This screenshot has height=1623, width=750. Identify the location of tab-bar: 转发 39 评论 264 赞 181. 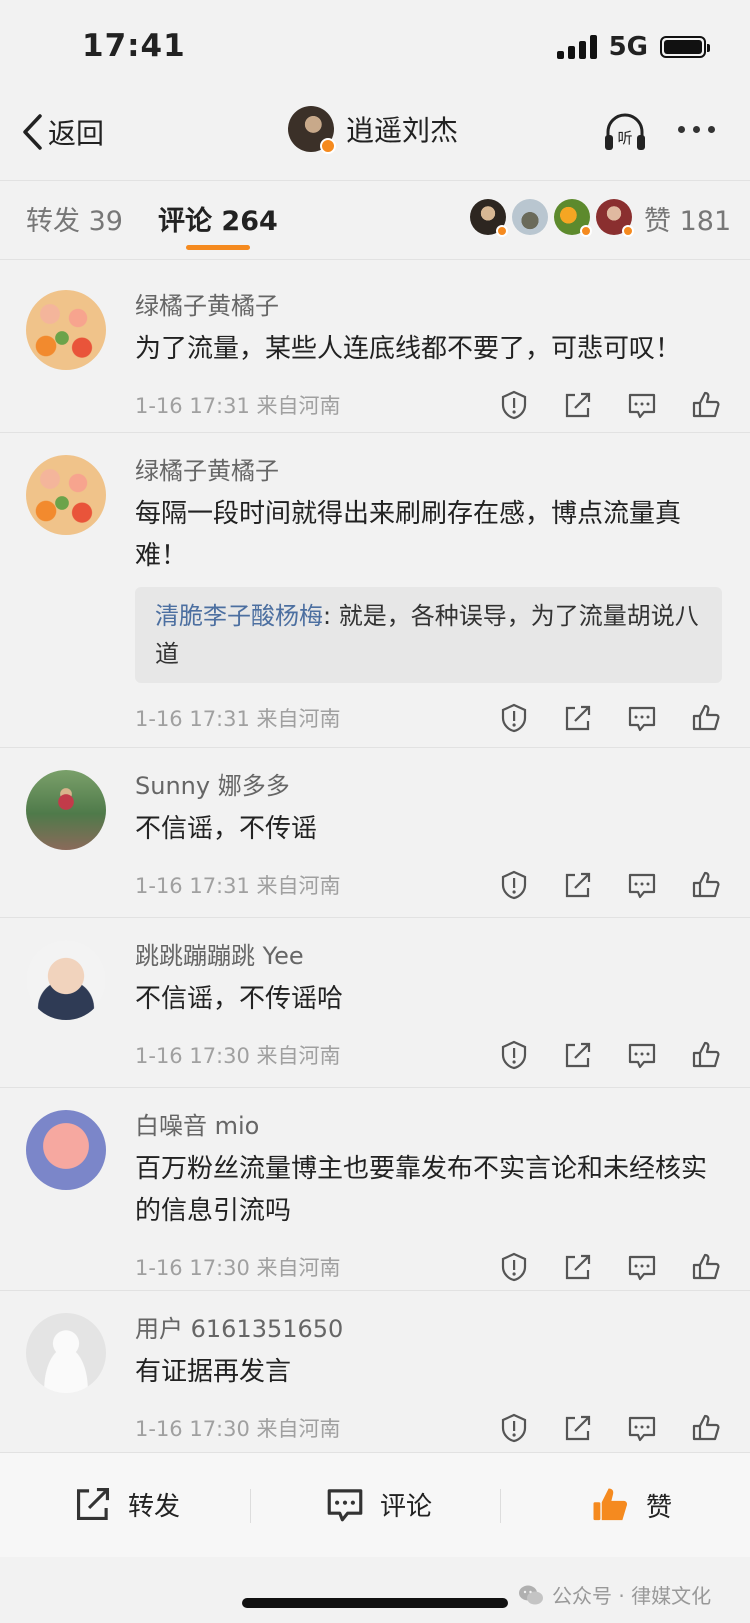
(375, 220).